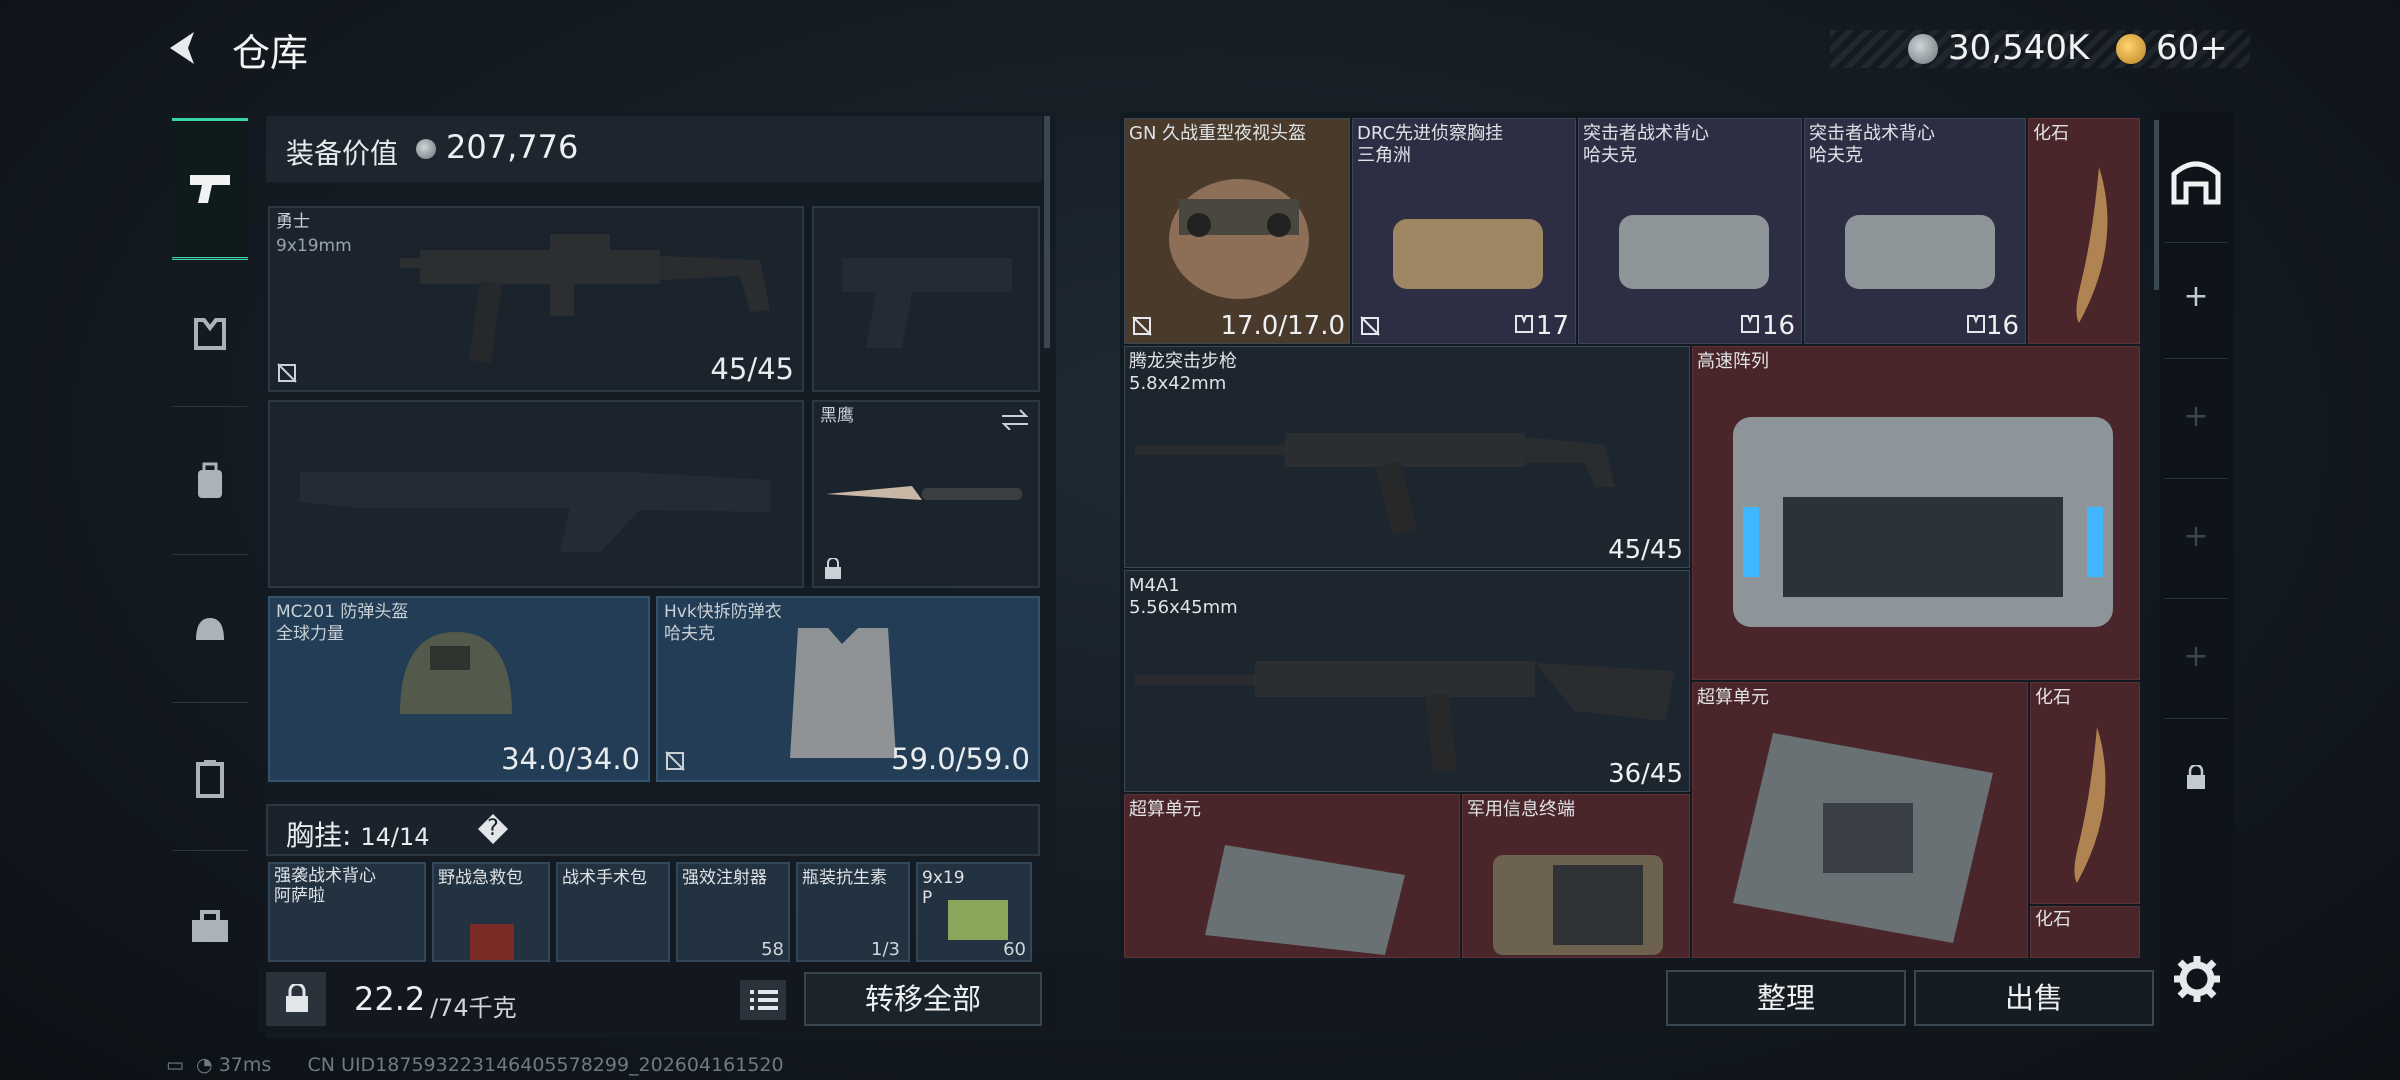  Describe the element at coordinates (2213, 48) in the screenshot. I see `add-ticket-button: +` at that location.